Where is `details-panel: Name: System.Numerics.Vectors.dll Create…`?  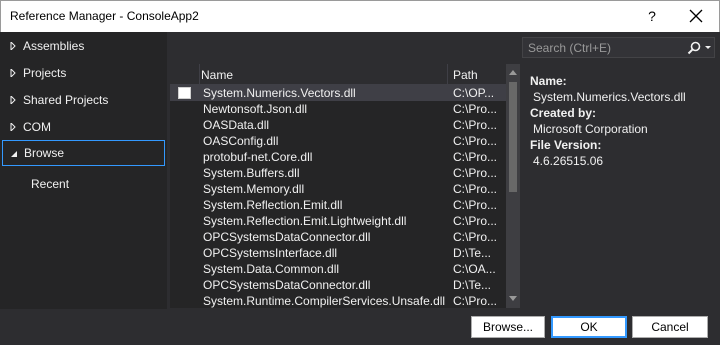
details-panel: Name: System.Numerics.Vectors.dll Create… is located at coordinates (622, 121).